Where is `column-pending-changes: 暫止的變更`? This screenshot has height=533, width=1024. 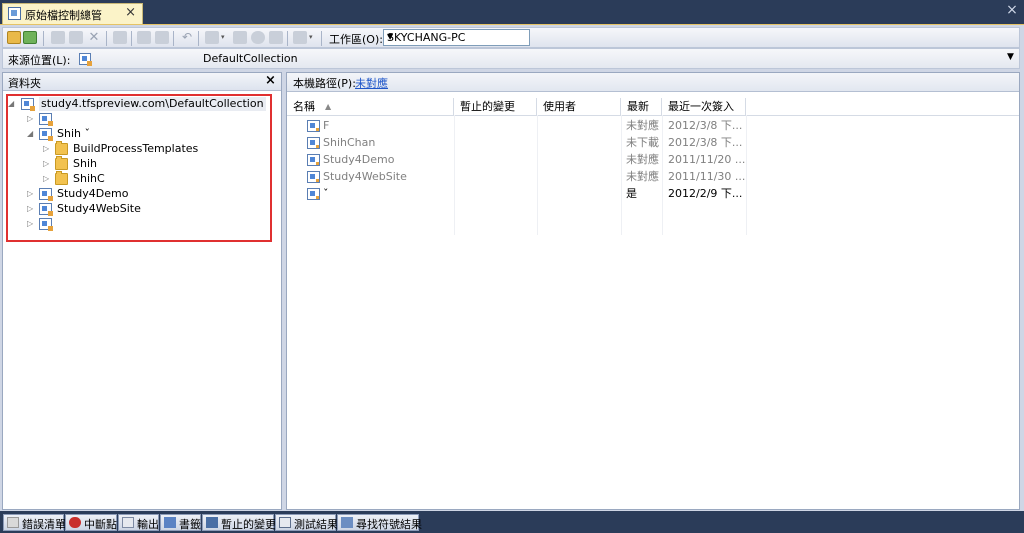 column-pending-changes: 暫止的變更 is located at coordinates (495, 106).